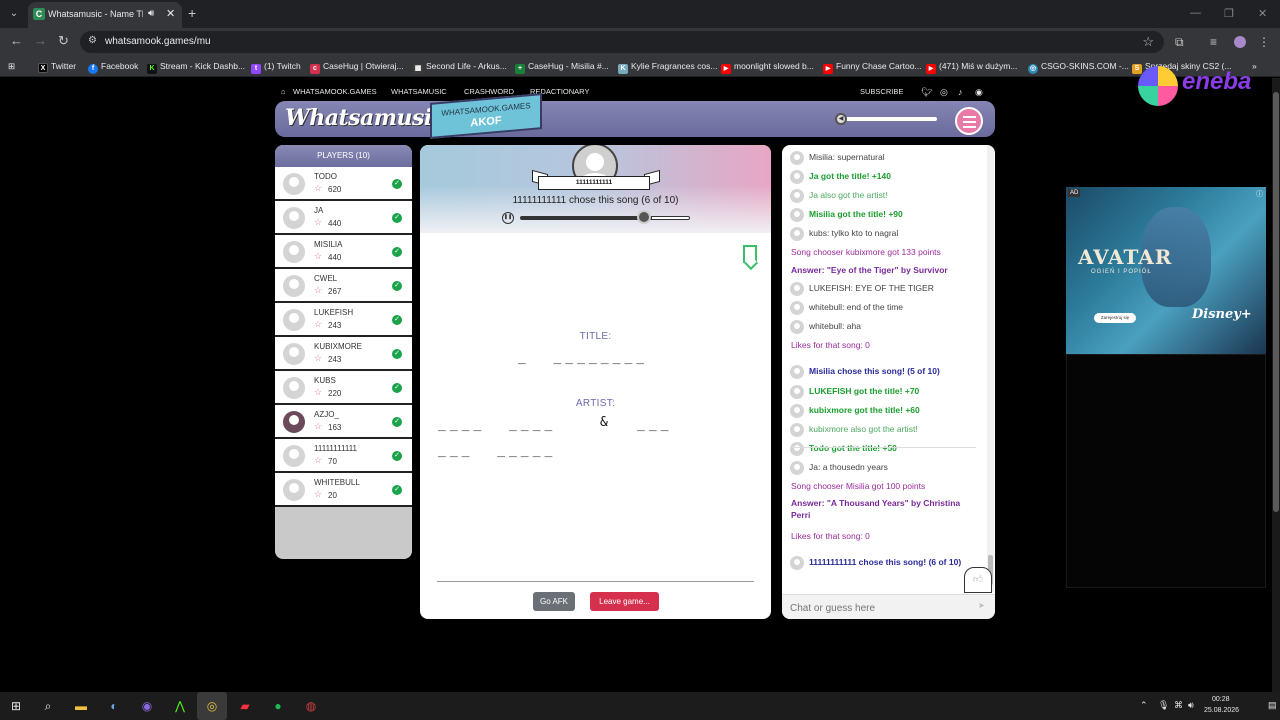 This screenshot has height=720, width=1280. Describe the element at coordinates (885, 289) in the screenshot. I see `chat-message: LUKEFISH: EYE OF THE TIGER` at that location.